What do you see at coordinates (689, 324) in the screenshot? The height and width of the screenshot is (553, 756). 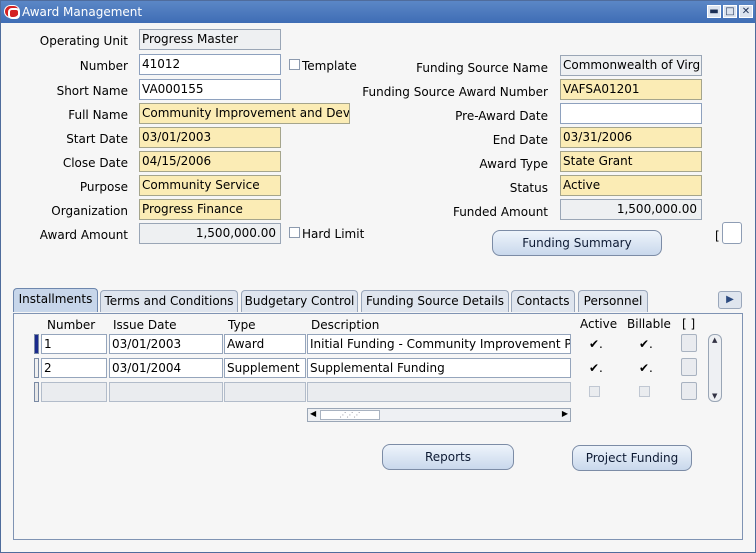 I see `col-header-bracket: [ ]` at bounding box center [689, 324].